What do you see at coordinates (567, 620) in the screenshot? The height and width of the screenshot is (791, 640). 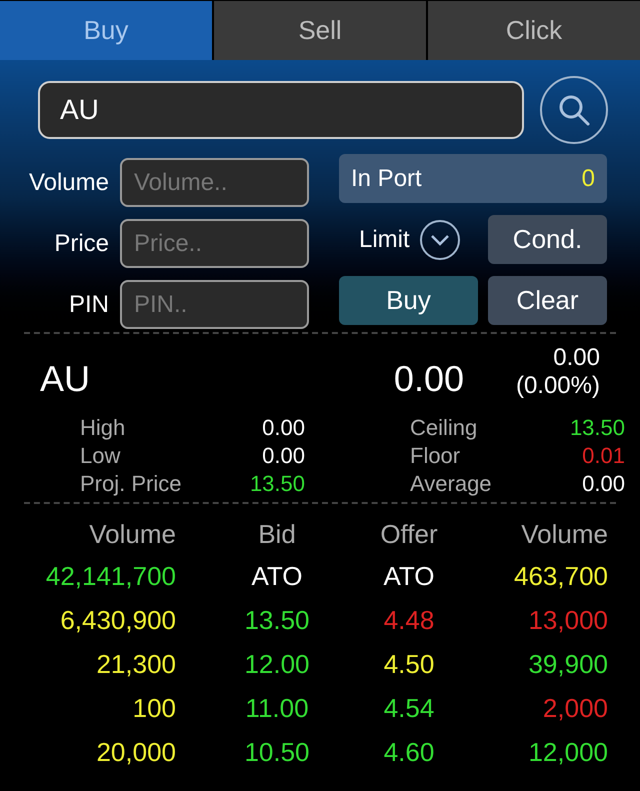 I see `table-cell-text: 13,000` at bounding box center [567, 620].